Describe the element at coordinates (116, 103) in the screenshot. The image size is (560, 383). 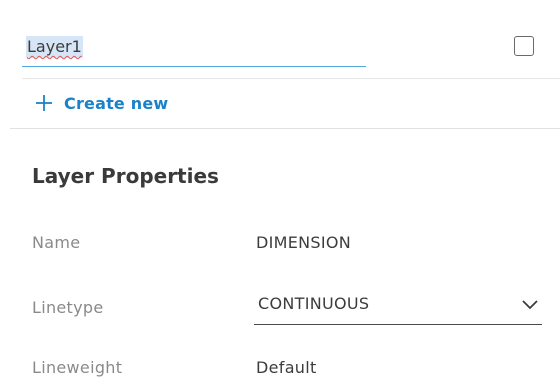
I see `create-new-label: Create new` at that location.